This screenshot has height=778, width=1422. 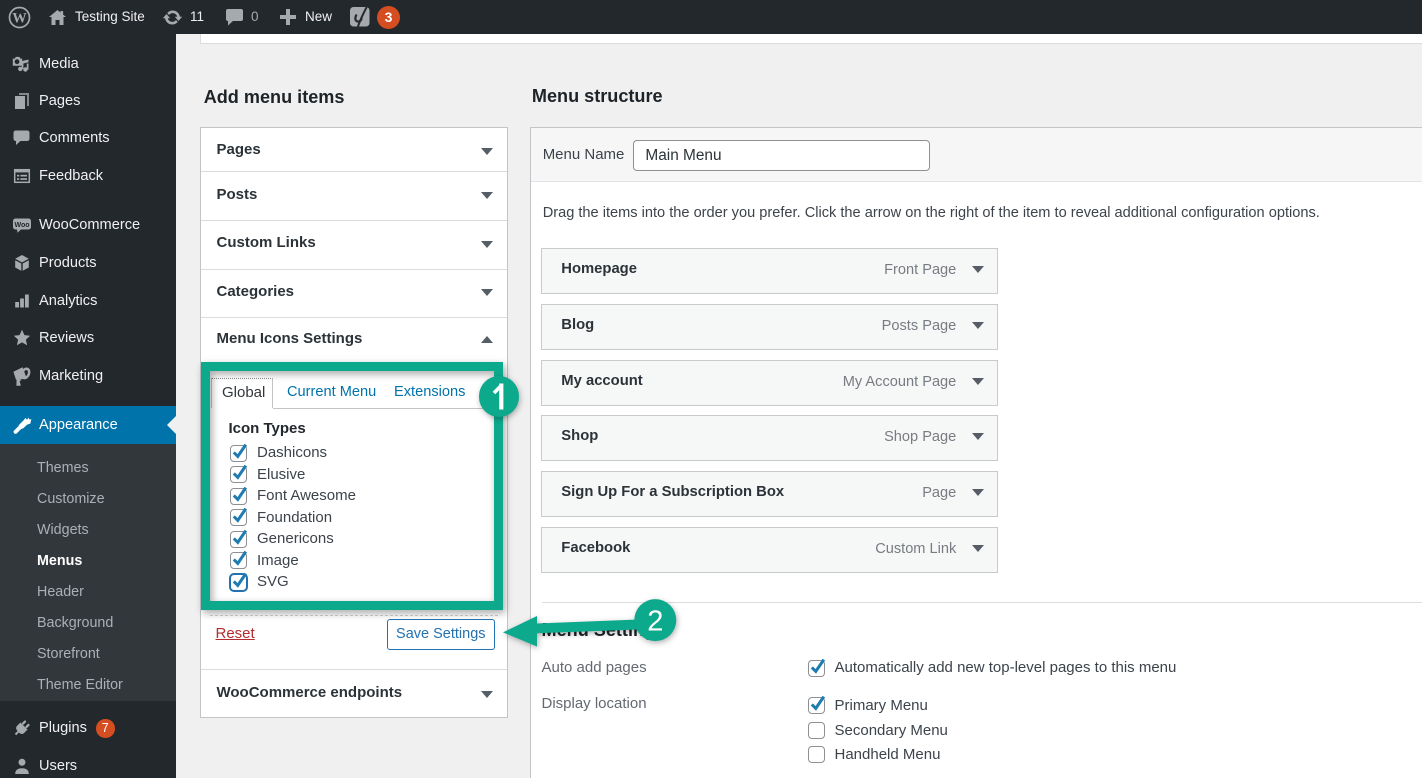 I want to click on svg-text: W, so click(x=19, y=18).